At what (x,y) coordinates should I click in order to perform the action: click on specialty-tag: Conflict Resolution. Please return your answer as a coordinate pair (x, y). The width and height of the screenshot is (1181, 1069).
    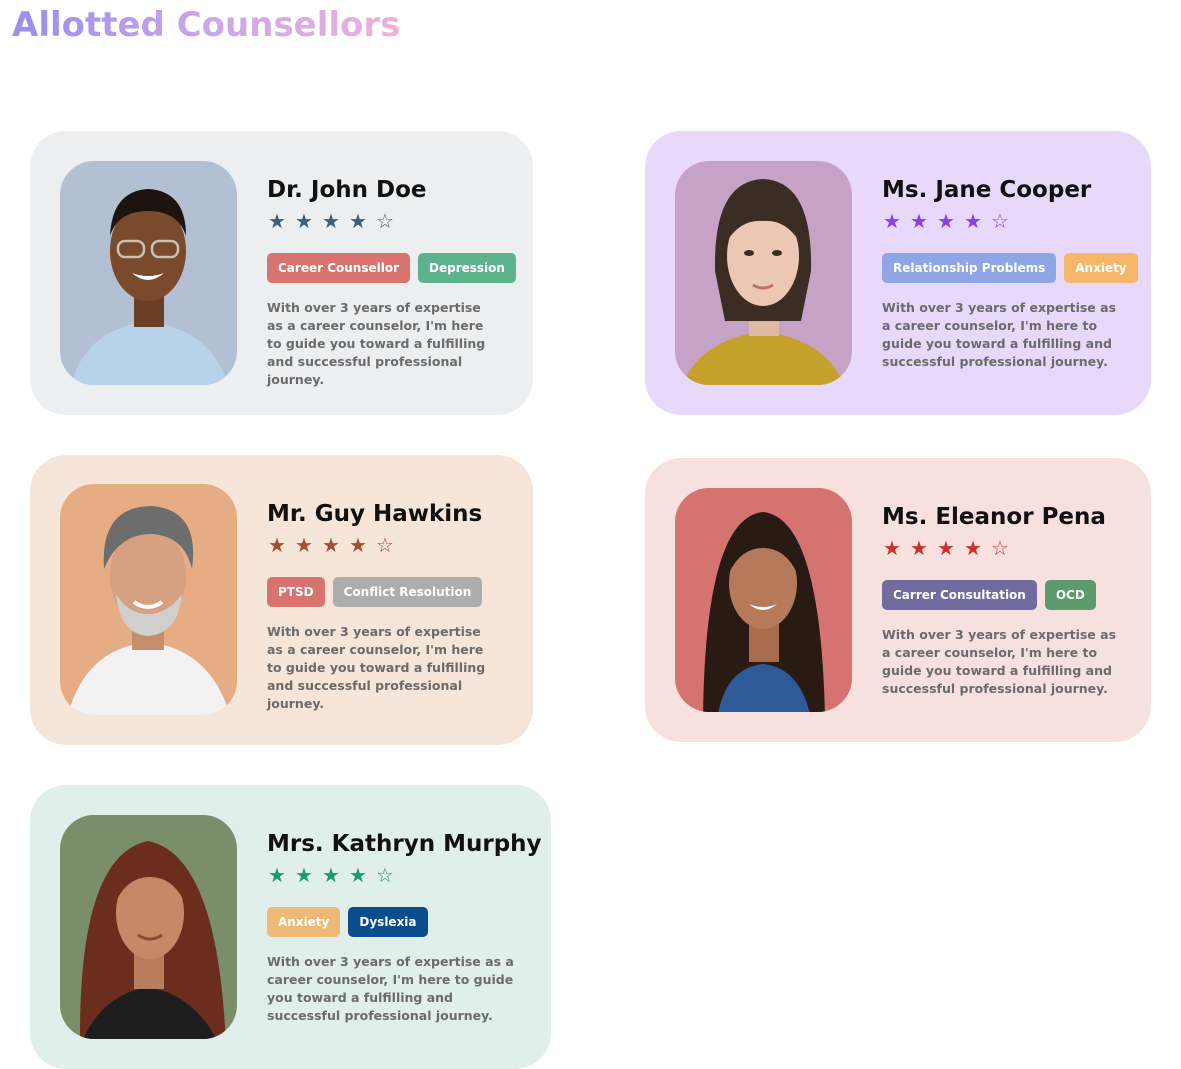
    Looking at the image, I should click on (407, 592).